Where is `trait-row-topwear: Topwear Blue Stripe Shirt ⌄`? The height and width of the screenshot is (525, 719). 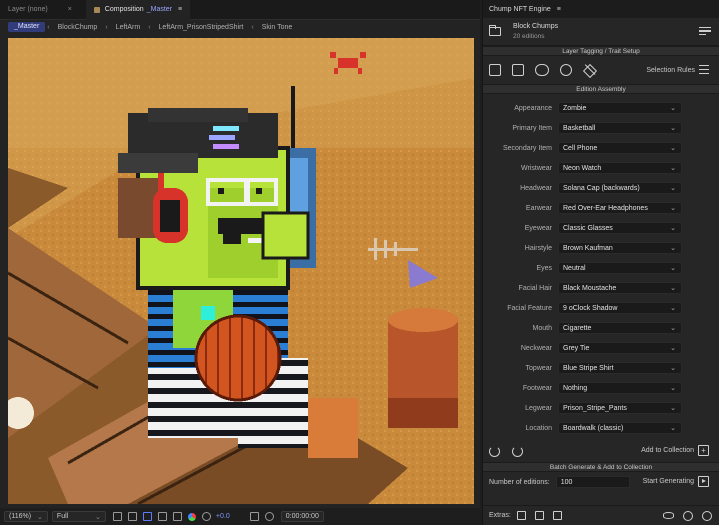 trait-row-topwear: Topwear Blue Stripe Shirt ⌄ is located at coordinates (601, 368).